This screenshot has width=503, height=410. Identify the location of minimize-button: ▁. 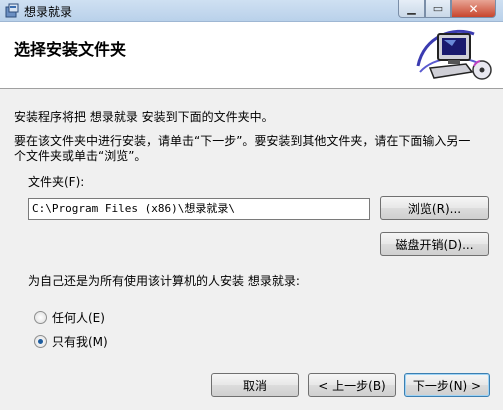
(411, 9).